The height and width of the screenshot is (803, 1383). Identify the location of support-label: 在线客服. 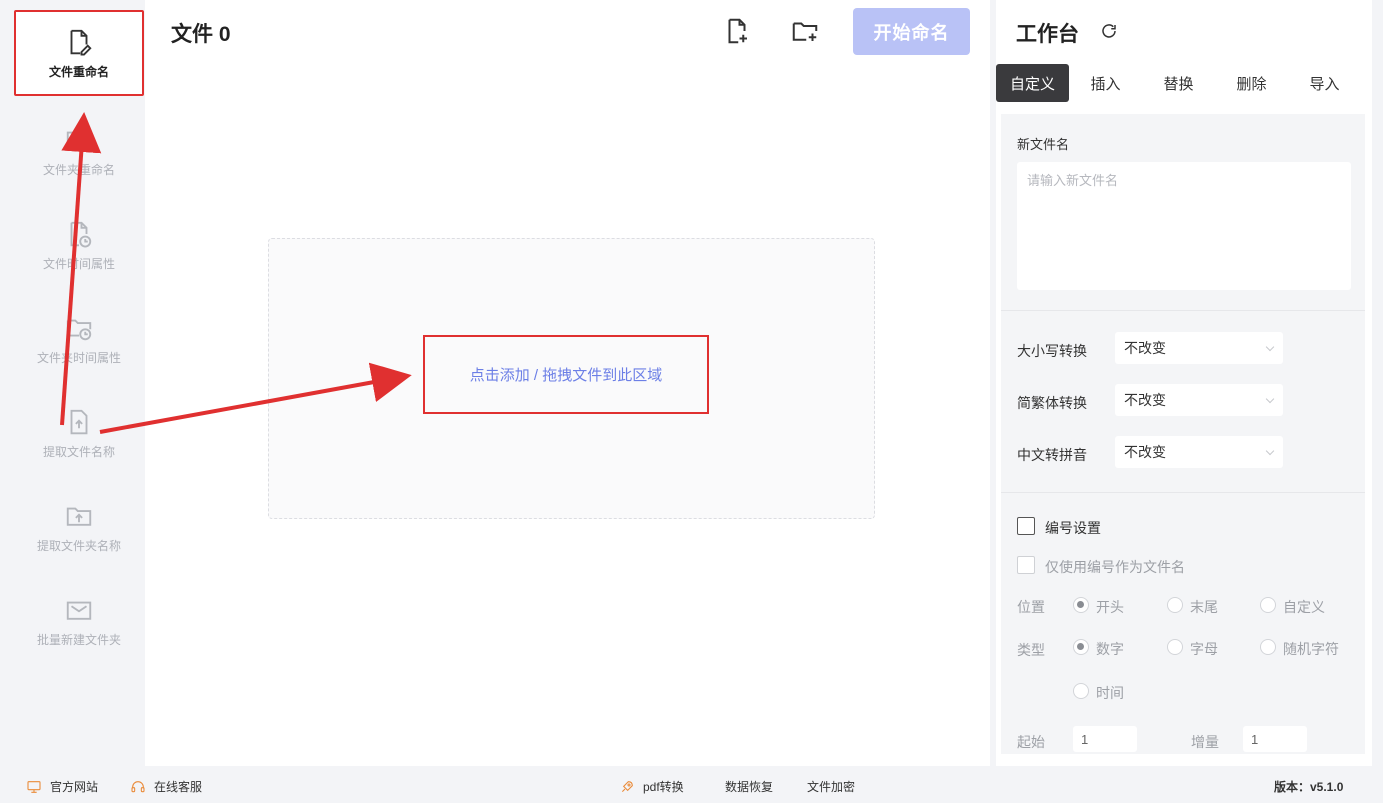
(178, 787).